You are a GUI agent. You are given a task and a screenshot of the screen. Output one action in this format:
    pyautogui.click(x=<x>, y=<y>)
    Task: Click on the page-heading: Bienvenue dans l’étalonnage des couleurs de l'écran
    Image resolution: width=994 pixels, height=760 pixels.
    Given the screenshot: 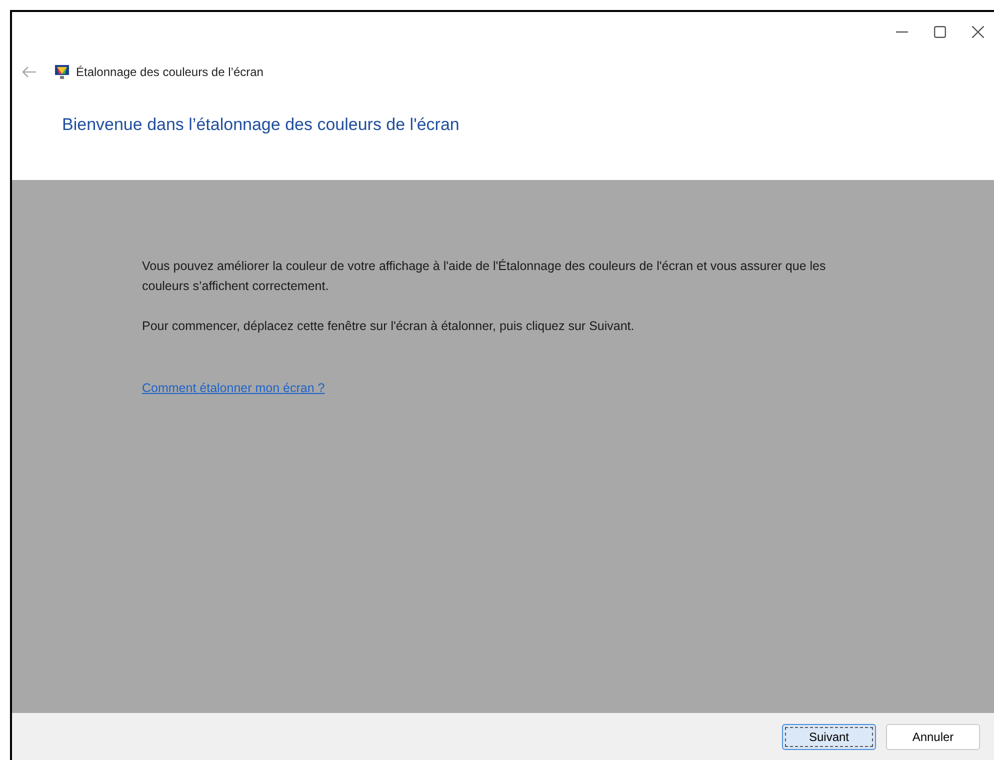 What is the action you would take?
    pyautogui.click(x=261, y=125)
    